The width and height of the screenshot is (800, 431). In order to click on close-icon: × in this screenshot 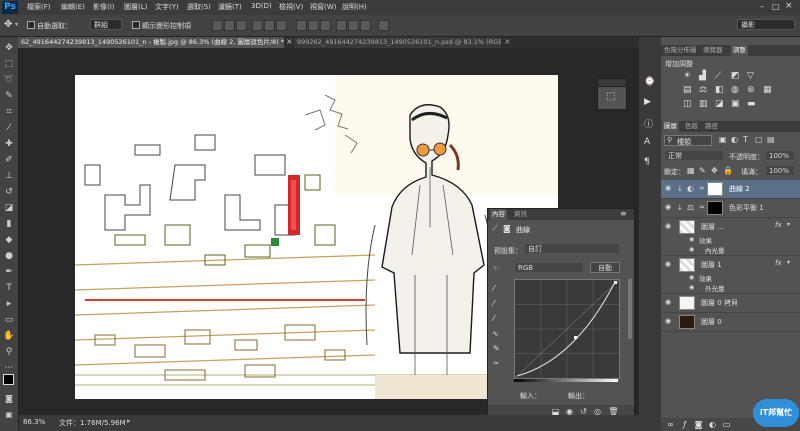, I will do `click(789, 6)`.